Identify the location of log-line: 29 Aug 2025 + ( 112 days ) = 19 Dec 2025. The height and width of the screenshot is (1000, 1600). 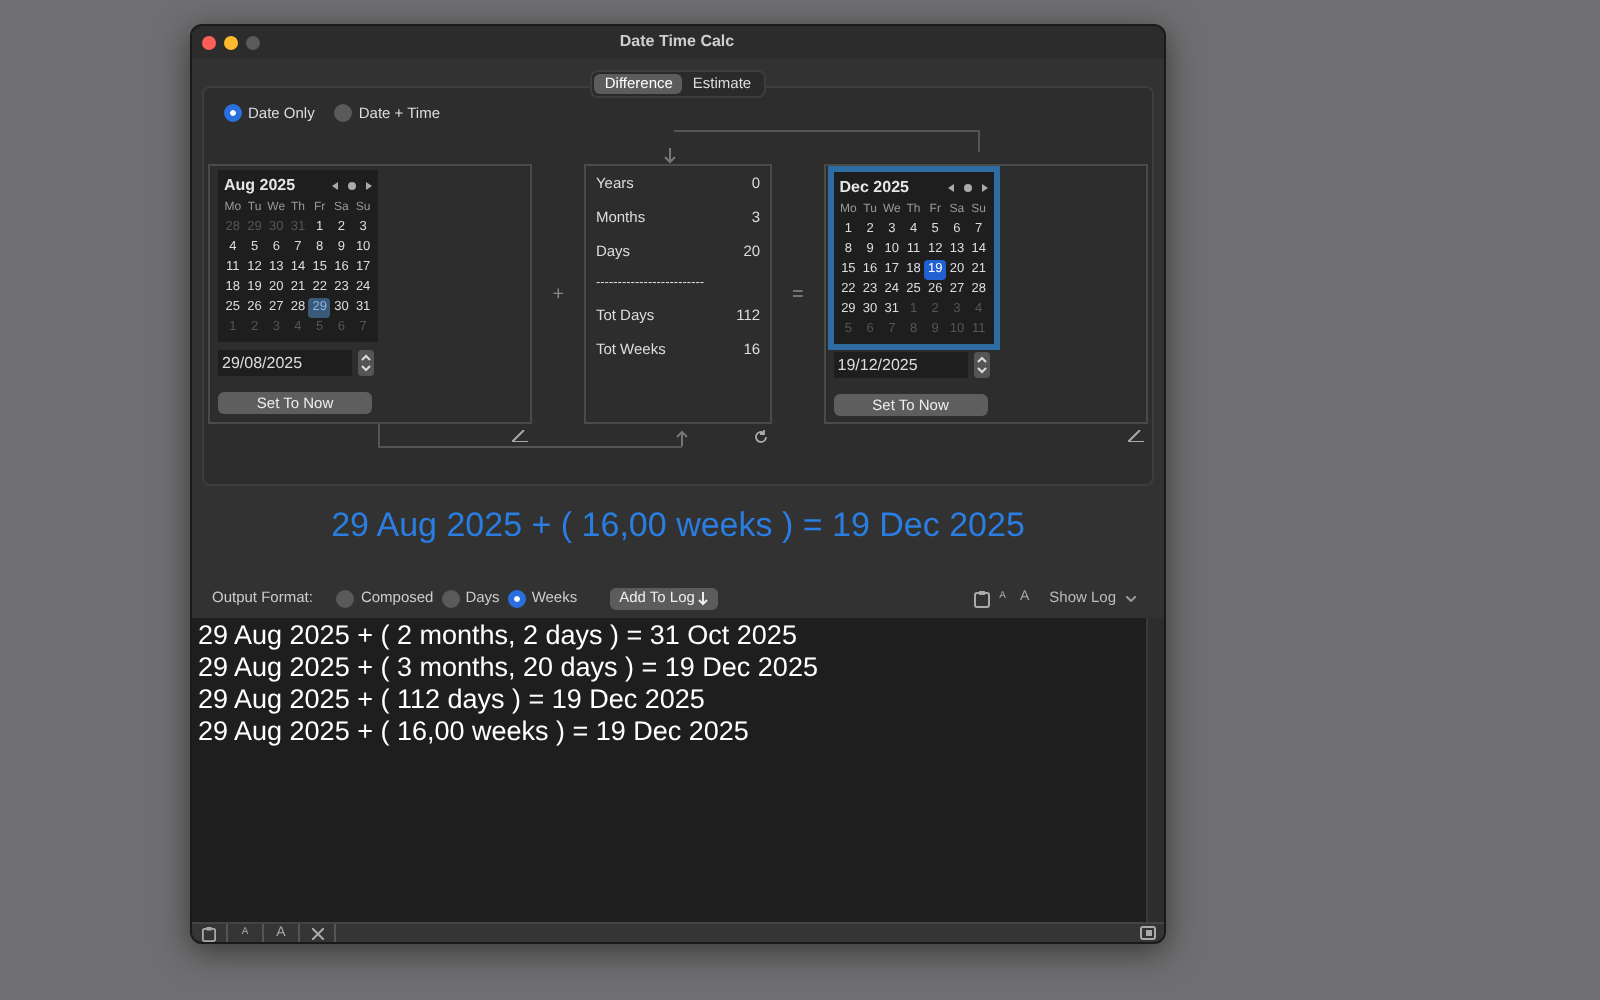
(452, 700).